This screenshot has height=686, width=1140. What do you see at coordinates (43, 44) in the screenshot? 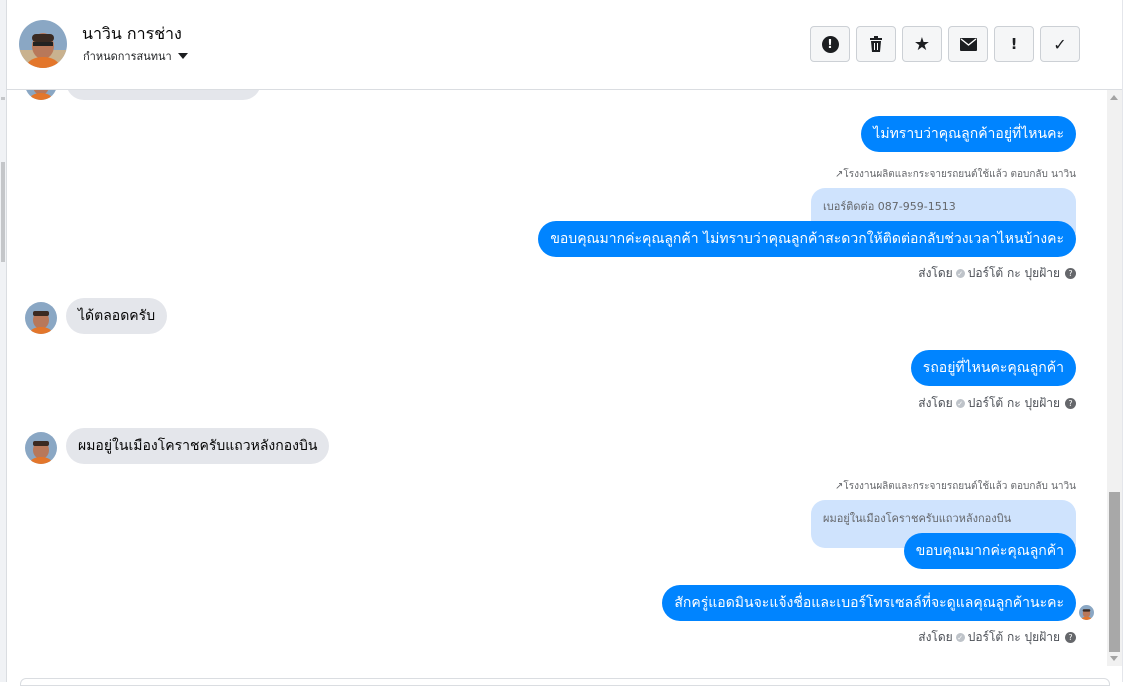
I see `contact-avatar` at bounding box center [43, 44].